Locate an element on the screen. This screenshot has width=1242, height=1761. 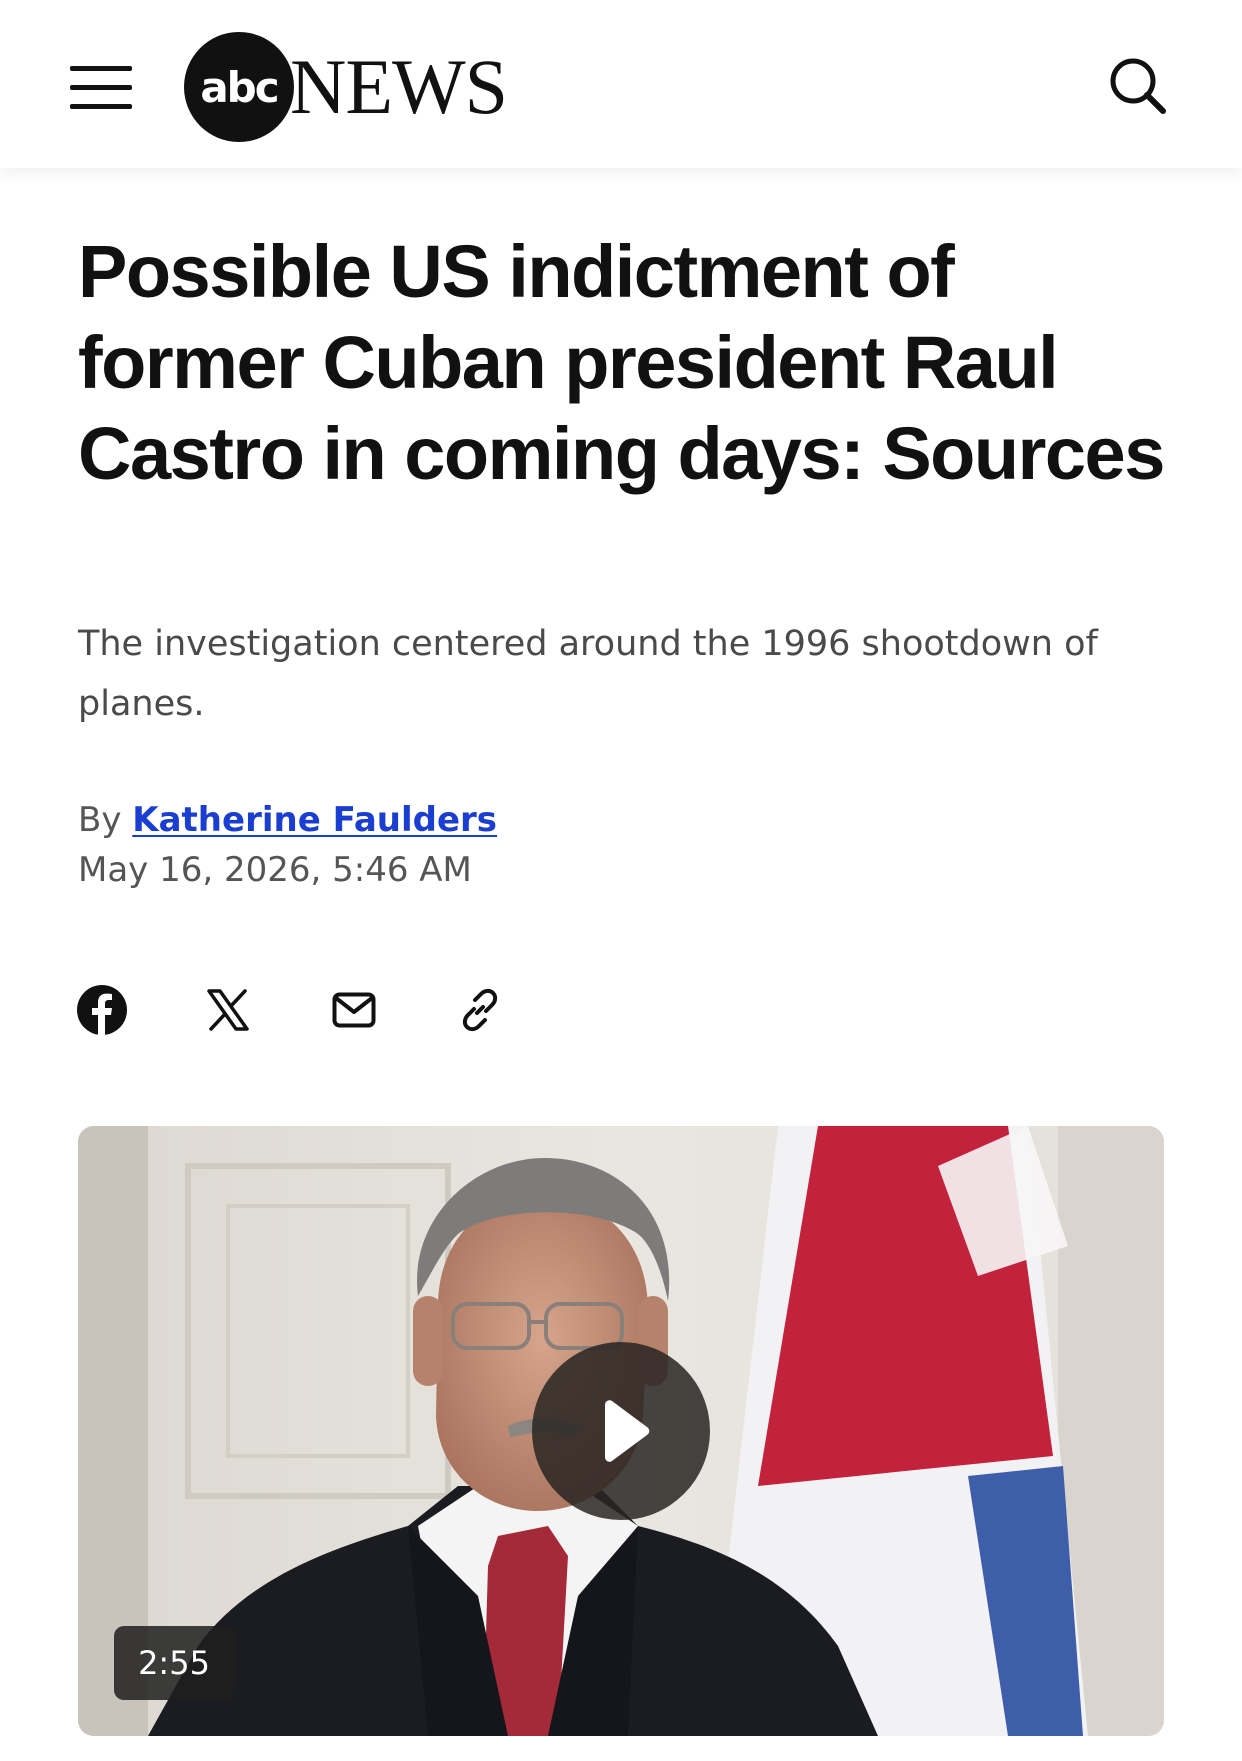
facebook-icon is located at coordinates (102, 1010).